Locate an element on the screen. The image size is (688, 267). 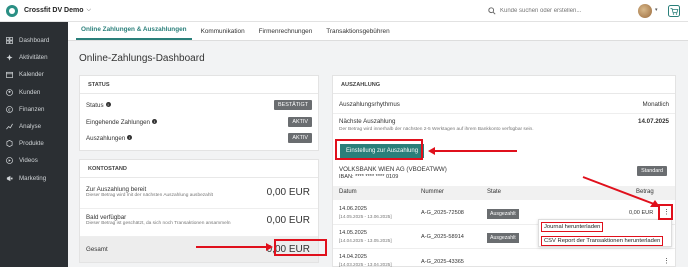
payout-number: A-G_2025-43365 is located at coordinates (442, 262).